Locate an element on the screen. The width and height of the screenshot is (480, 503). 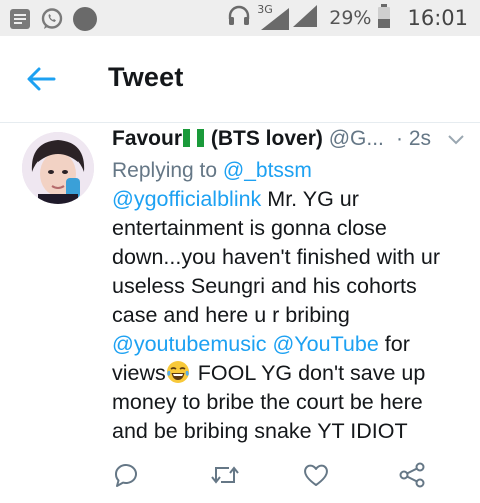
text-segment: FOOL YG don't save up is located at coordinates (308, 373).